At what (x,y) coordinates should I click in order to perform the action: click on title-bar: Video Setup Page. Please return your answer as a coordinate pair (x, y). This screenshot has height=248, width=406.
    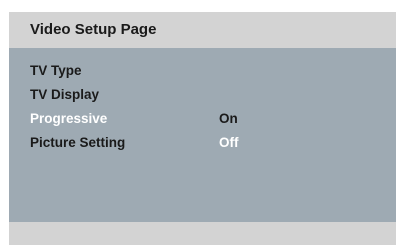
    Looking at the image, I should click on (202, 30).